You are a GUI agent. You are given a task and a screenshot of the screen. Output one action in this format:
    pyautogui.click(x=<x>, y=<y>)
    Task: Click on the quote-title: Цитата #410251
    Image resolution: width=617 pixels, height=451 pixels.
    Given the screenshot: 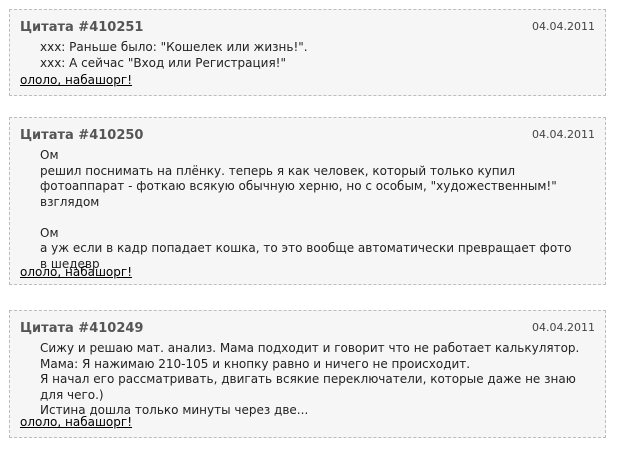 What is the action you would take?
    pyautogui.click(x=82, y=27)
    